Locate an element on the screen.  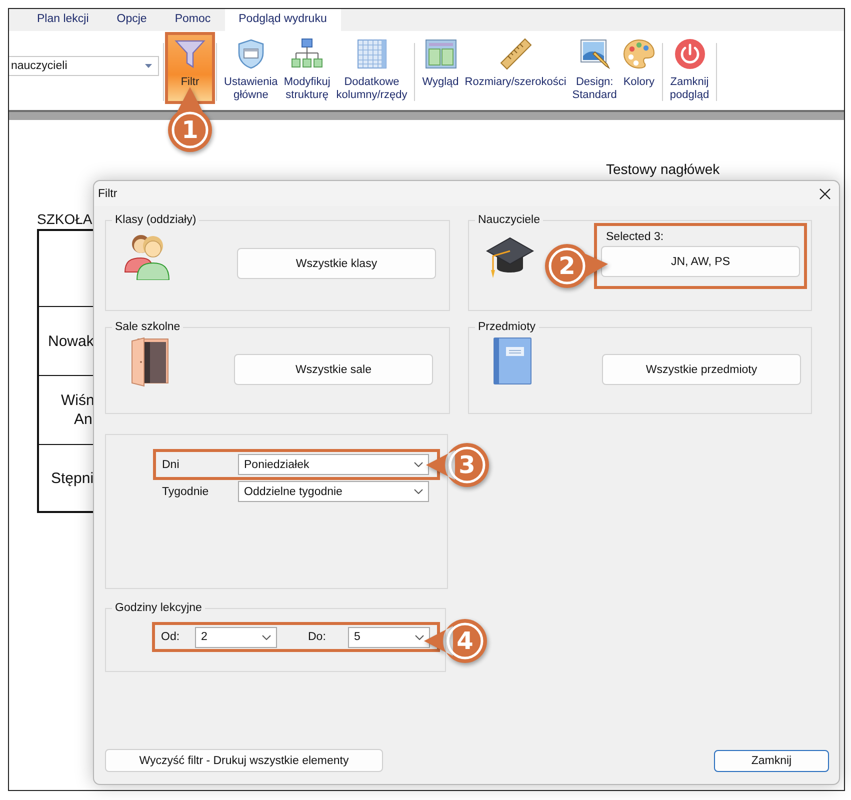
ribbon-button: Modyfikuj strukturę is located at coordinates (307, 68).